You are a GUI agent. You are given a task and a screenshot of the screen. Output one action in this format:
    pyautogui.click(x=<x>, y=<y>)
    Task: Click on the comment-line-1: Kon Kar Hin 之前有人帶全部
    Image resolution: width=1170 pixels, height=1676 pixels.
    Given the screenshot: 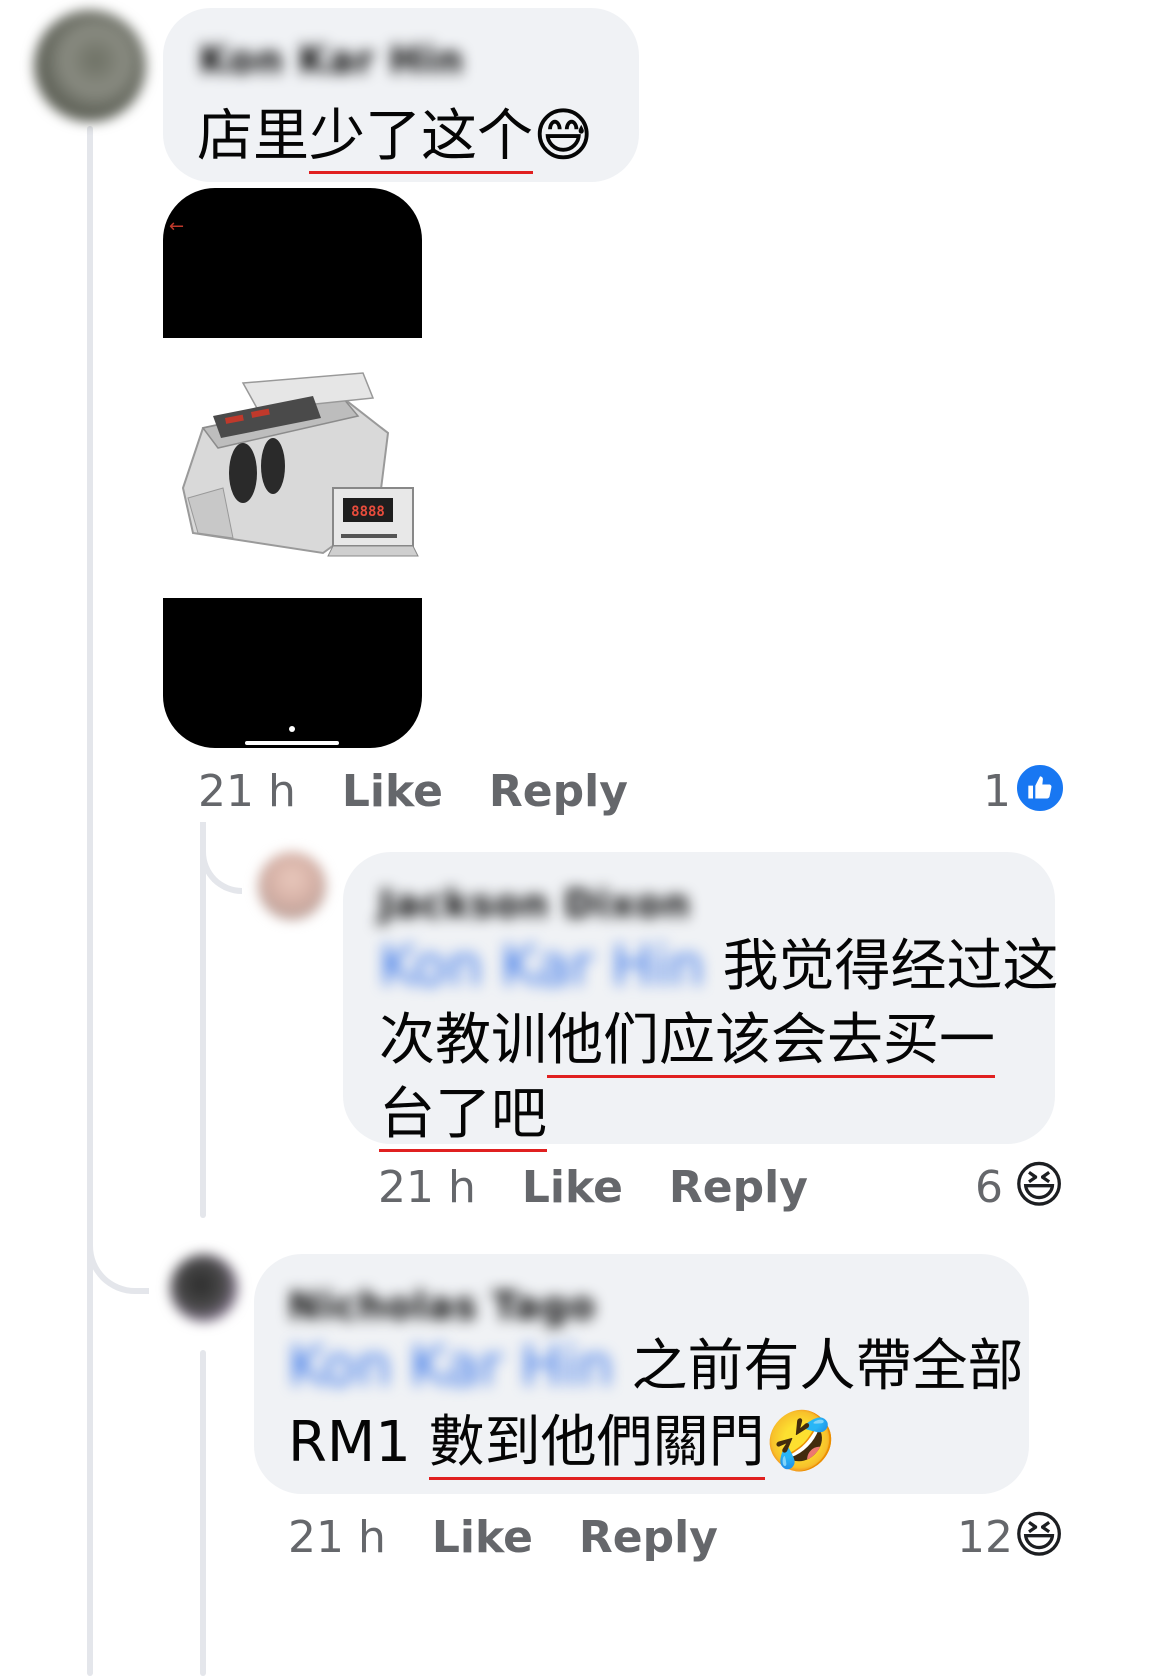 What is the action you would take?
    pyautogui.click(x=656, y=1367)
    